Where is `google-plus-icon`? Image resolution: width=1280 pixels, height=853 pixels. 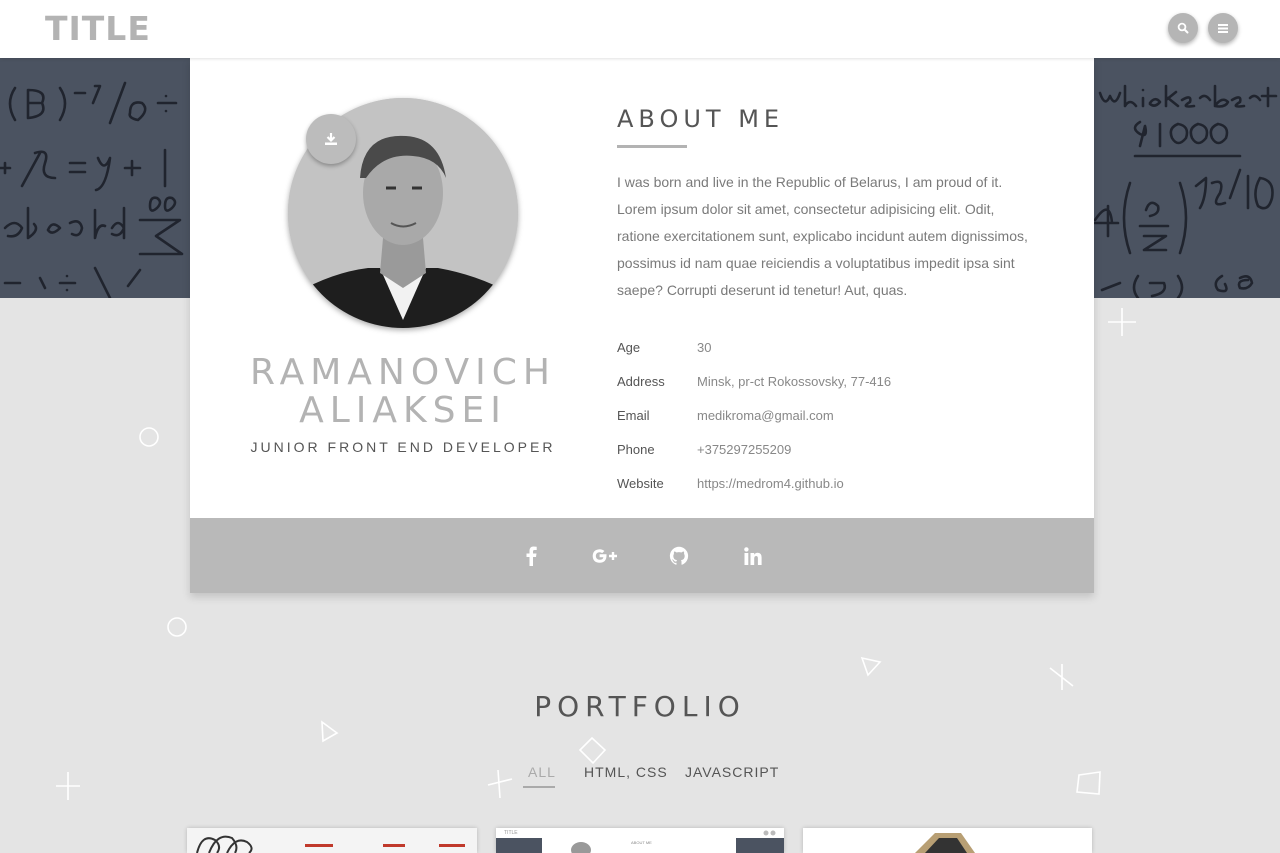
google-plus-icon is located at coordinates (604, 555).